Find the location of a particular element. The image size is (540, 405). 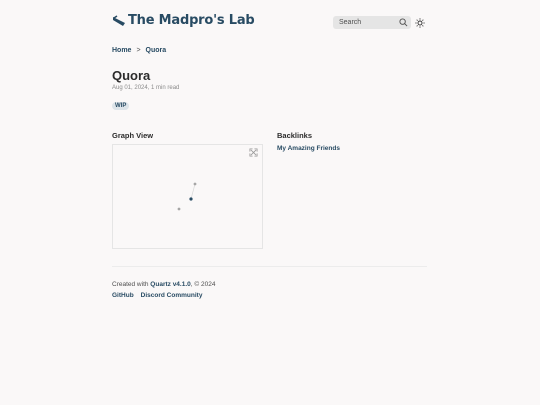

footer-created-suffix: , © 2024 is located at coordinates (203, 284).